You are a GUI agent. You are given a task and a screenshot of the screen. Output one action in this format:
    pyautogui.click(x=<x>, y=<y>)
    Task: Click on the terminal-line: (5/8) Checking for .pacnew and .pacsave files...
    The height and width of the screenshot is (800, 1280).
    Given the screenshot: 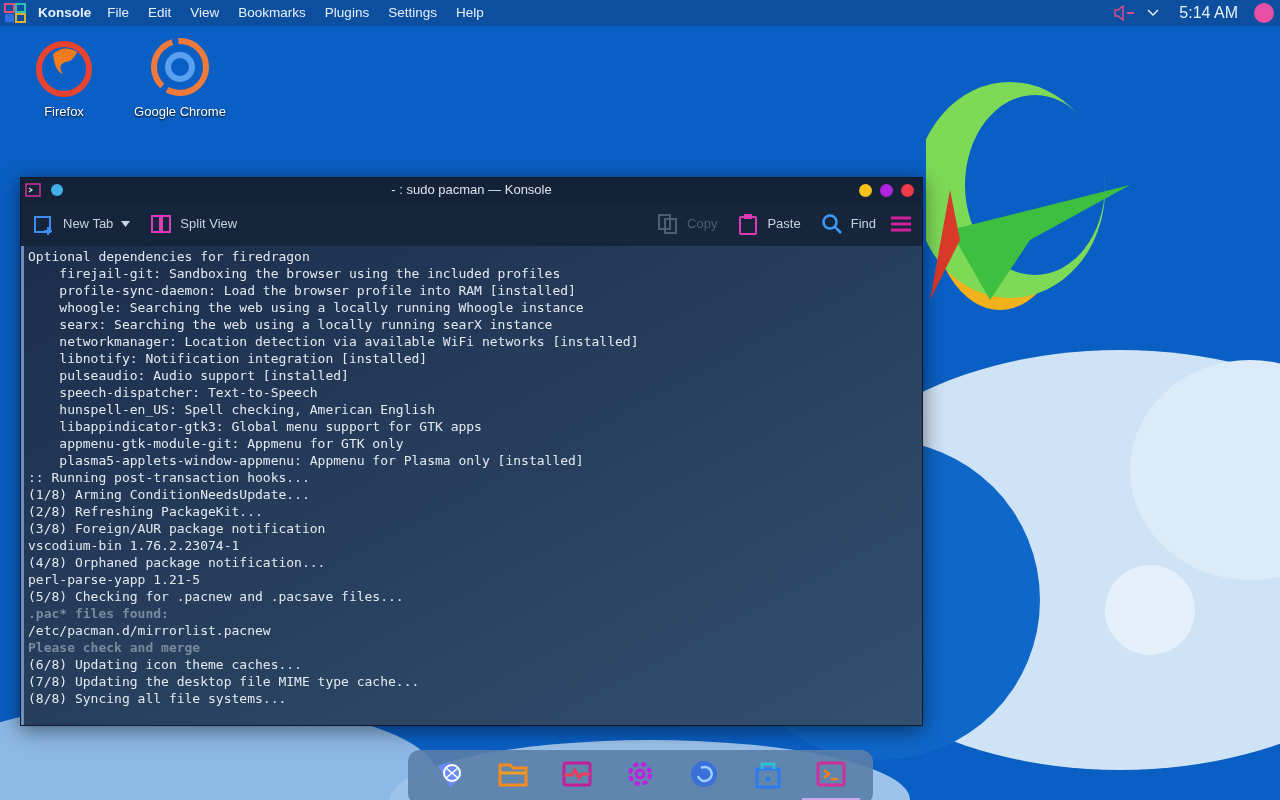 What is the action you would take?
    pyautogui.click(x=216, y=596)
    